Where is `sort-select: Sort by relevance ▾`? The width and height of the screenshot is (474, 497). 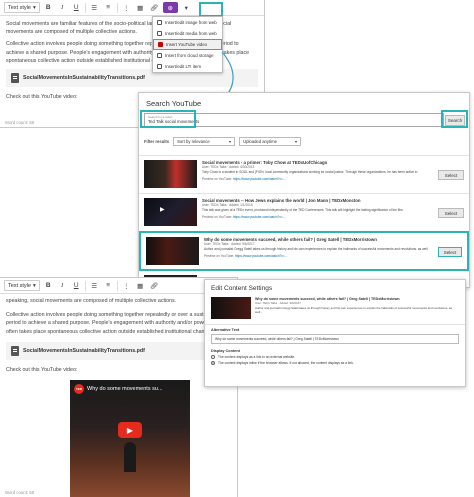
sort-select: Sort by relevance ▾ is located at coordinates (204, 141).